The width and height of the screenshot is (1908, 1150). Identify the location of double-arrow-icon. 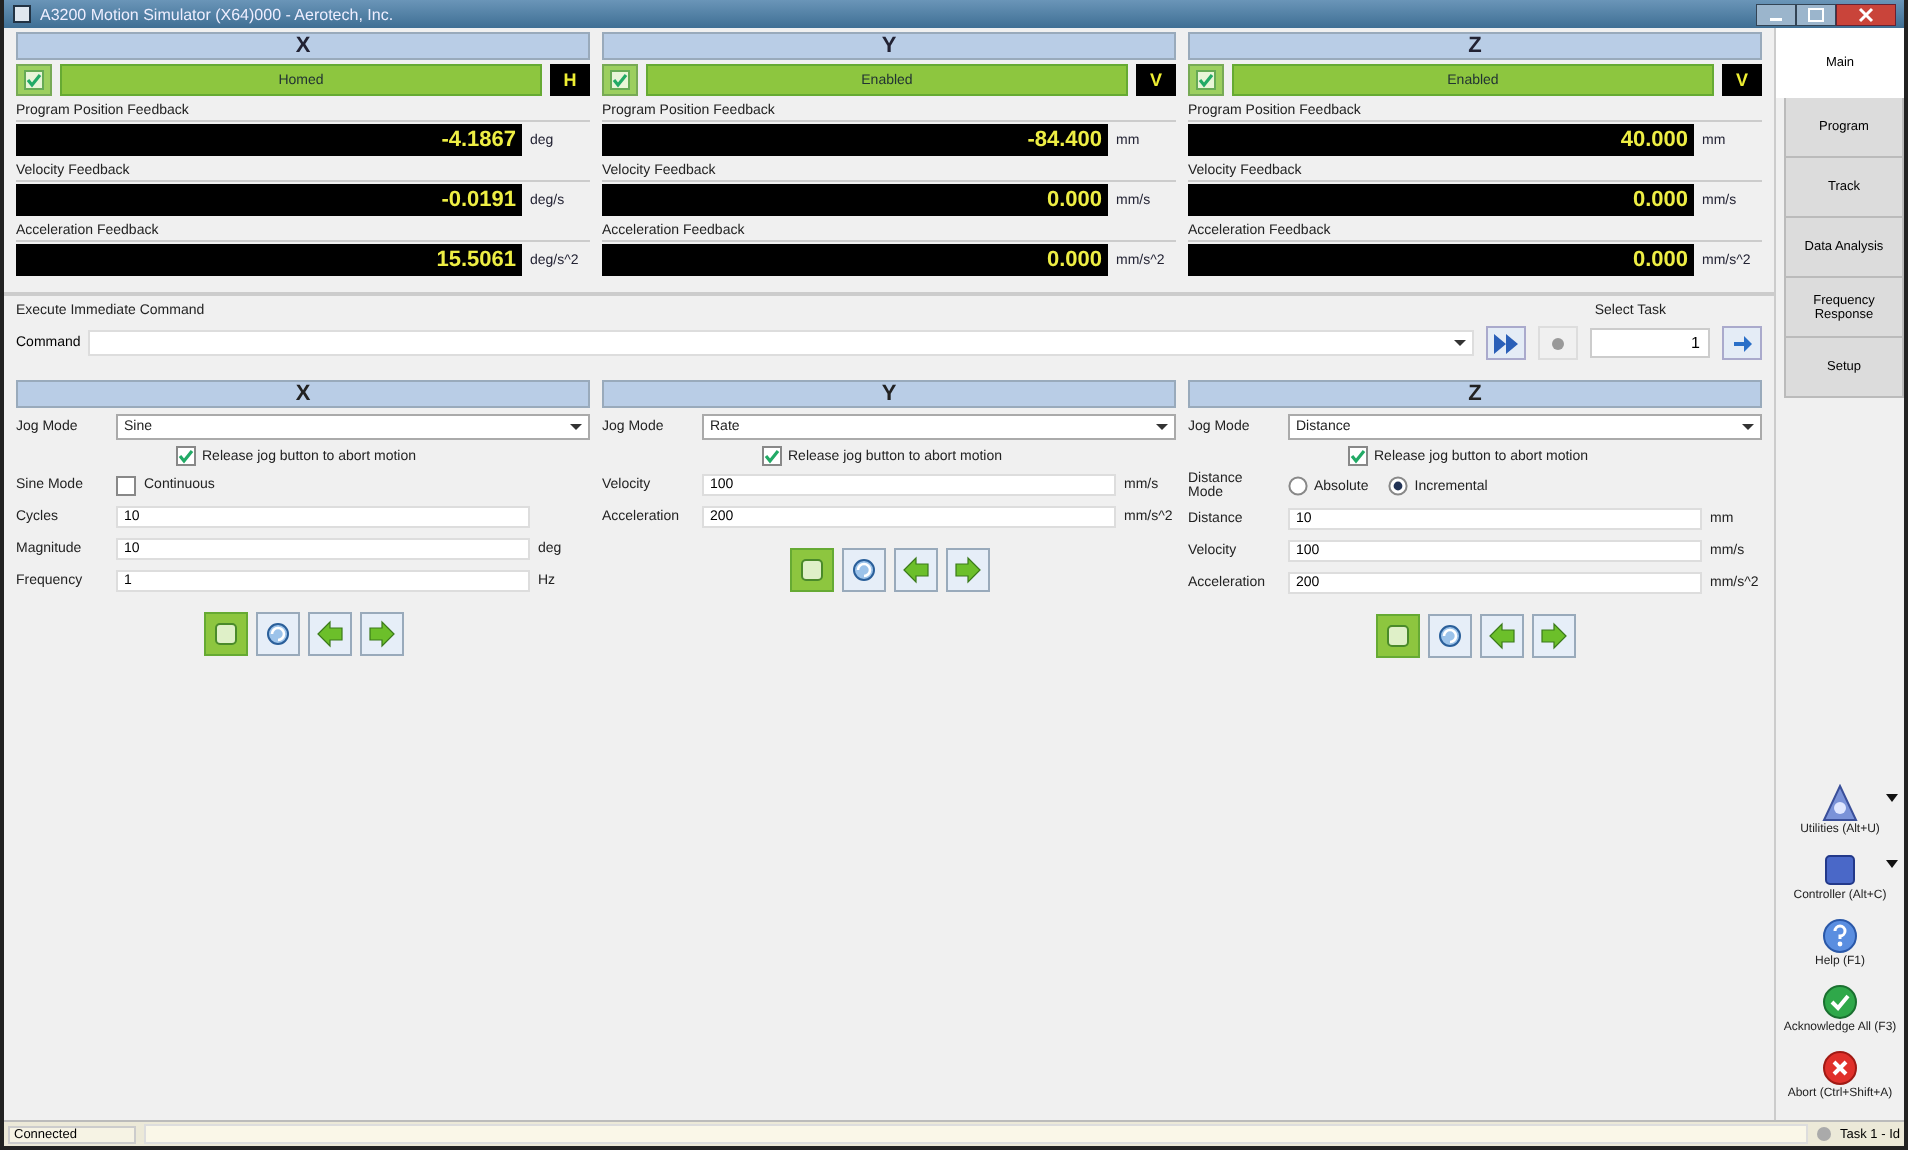
(1506, 343).